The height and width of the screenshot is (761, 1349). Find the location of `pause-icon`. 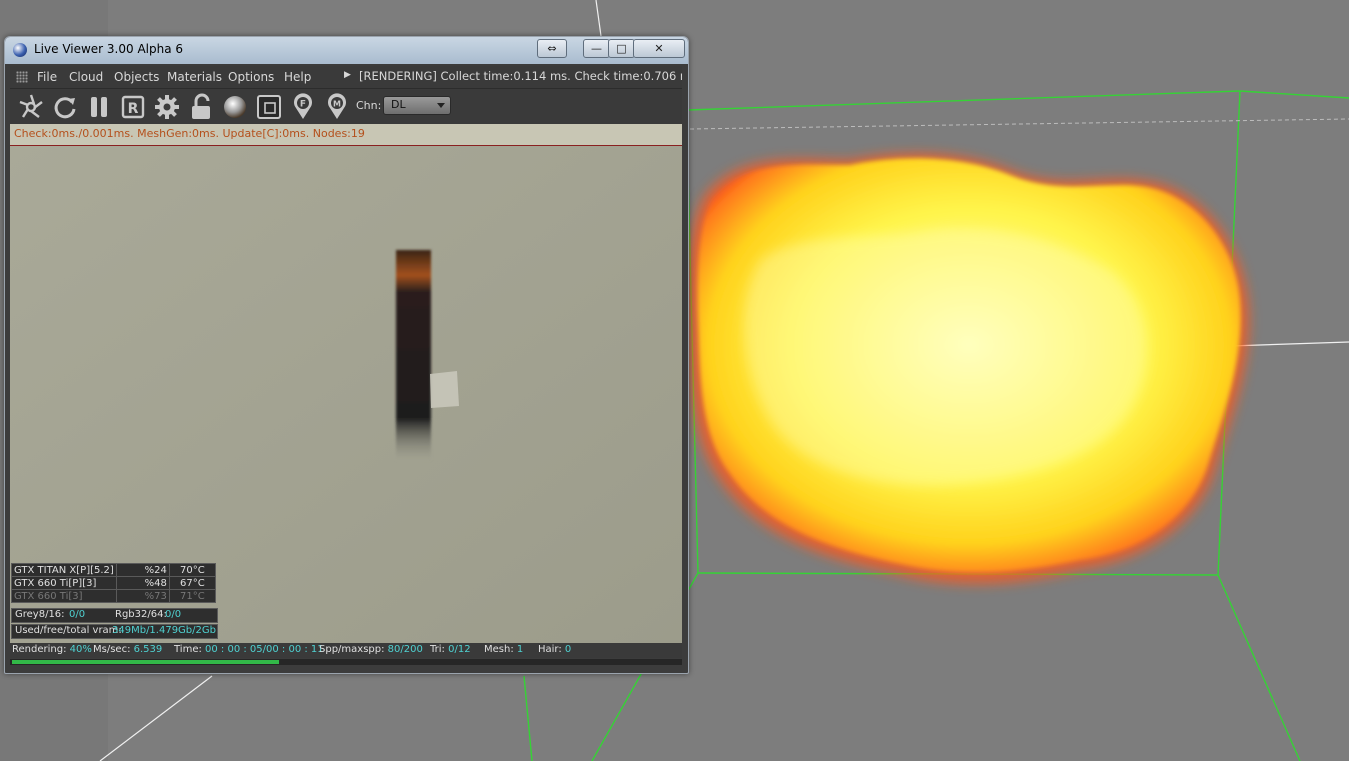

pause-icon is located at coordinates (99, 107).